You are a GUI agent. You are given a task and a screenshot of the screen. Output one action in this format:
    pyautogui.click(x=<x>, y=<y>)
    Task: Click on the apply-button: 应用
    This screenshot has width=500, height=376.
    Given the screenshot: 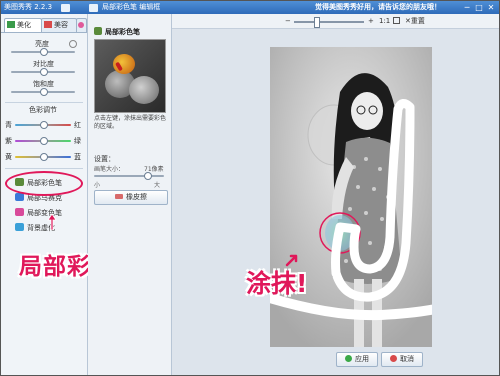 What is the action you would take?
    pyautogui.click(x=357, y=359)
    